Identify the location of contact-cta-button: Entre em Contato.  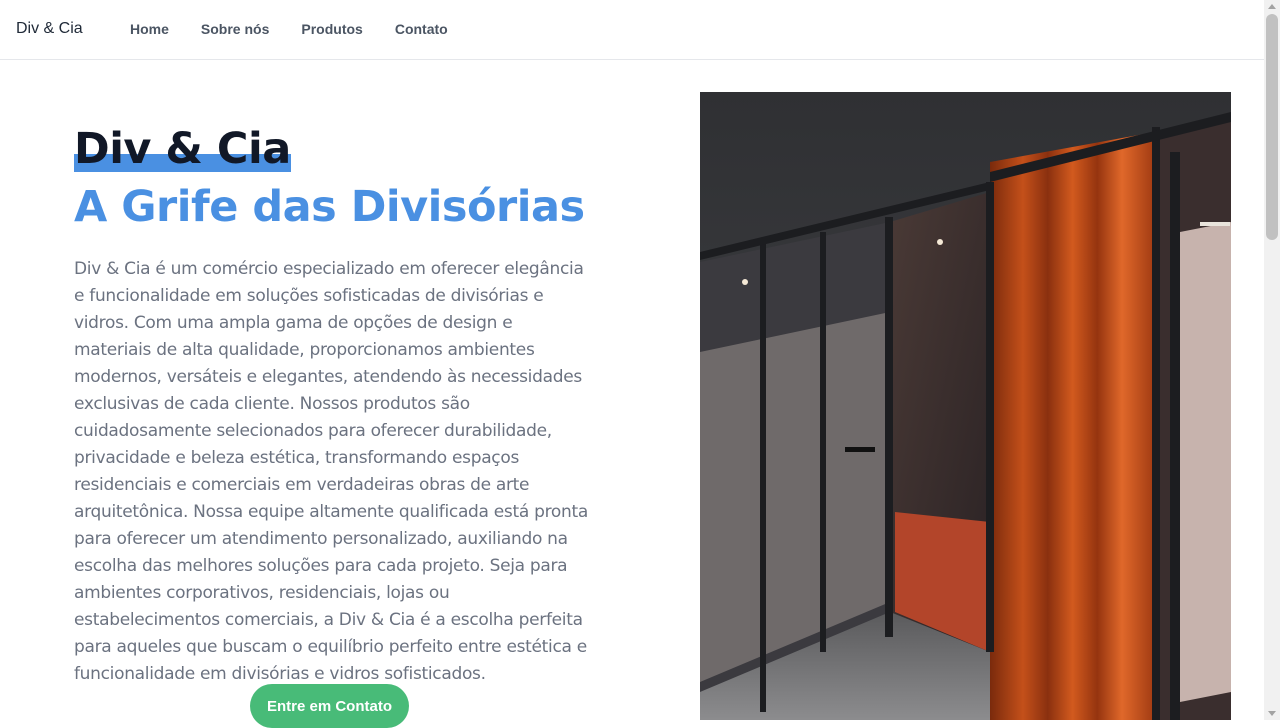
(329, 706).